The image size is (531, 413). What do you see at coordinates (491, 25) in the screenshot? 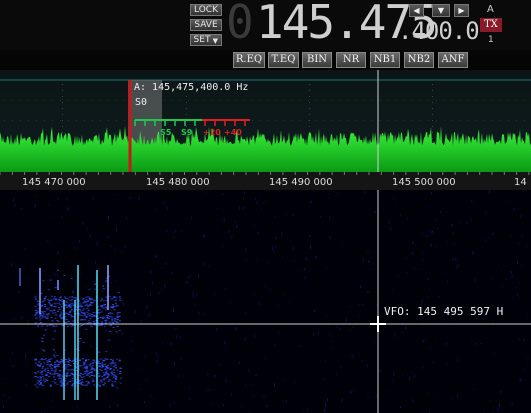
I see `tx-button: TX` at bounding box center [491, 25].